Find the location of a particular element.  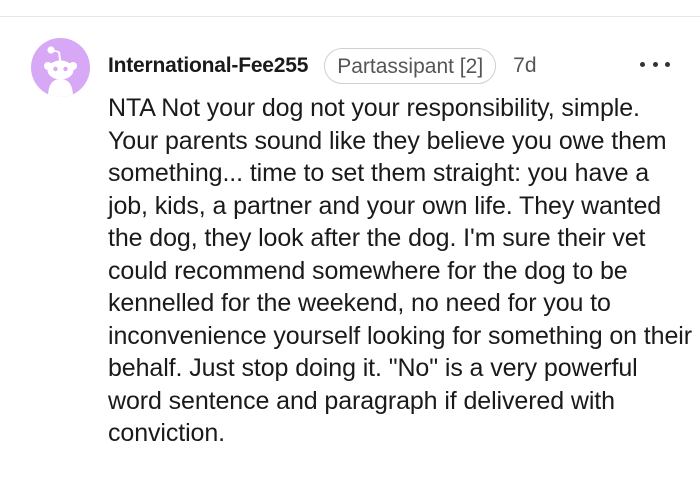

top-divider is located at coordinates (350, 16).